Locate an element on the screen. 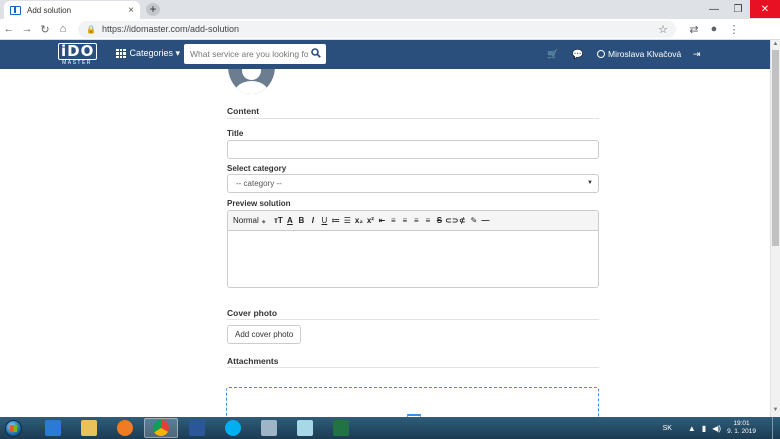  attachments-dropzone is located at coordinates (412, 402).